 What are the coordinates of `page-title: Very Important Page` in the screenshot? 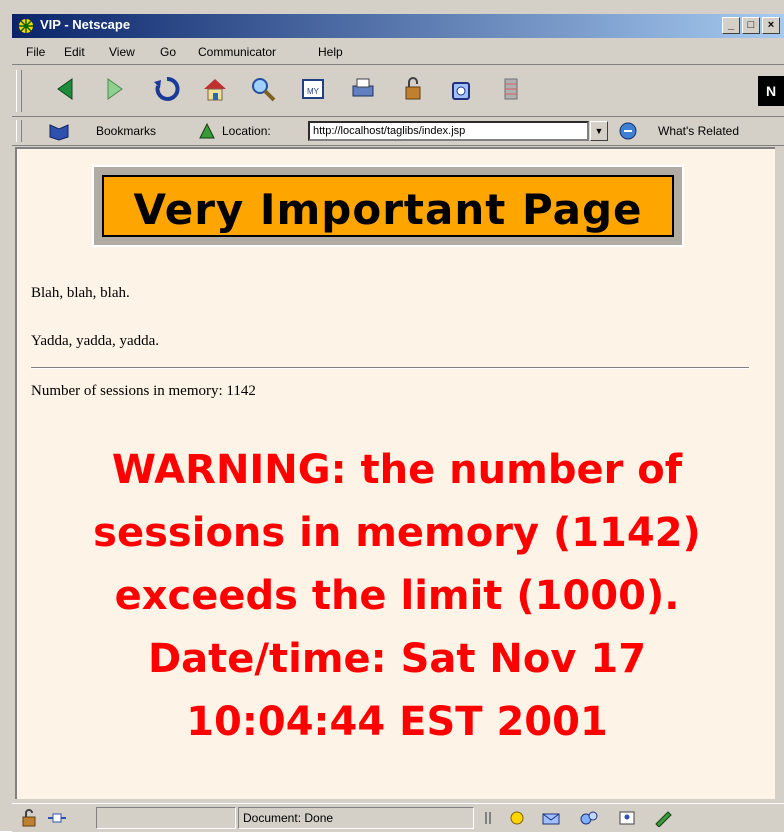 It's located at (388, 209).